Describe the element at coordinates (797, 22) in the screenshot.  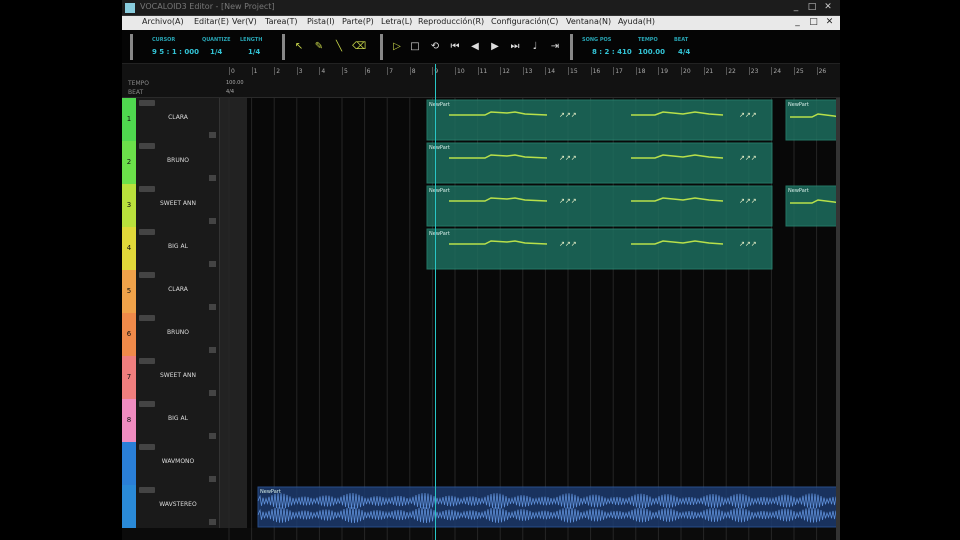
I see `doc-minimize-button: _` at that location.